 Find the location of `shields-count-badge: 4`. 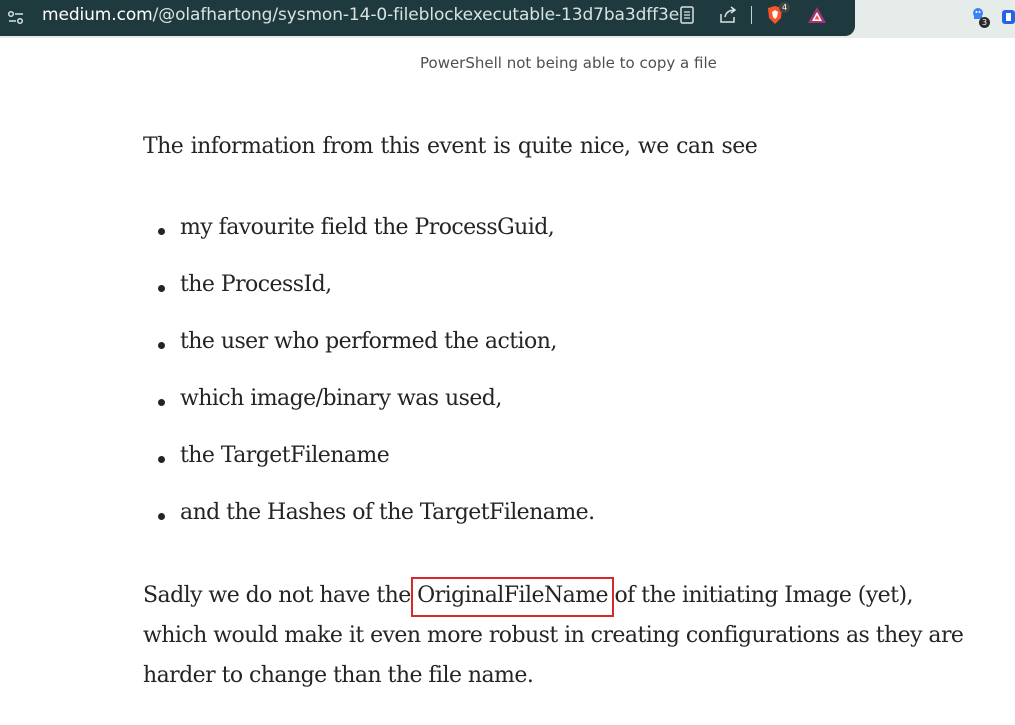

shields-count-badge: 4 is located at coordinates (785, 7).